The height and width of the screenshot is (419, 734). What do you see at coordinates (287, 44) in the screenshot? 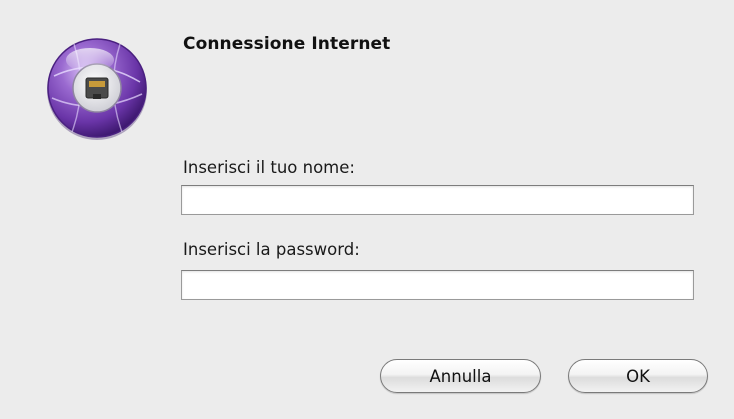
I see `dialog-title: Connessione Internet` at bounding box center [287, 44].